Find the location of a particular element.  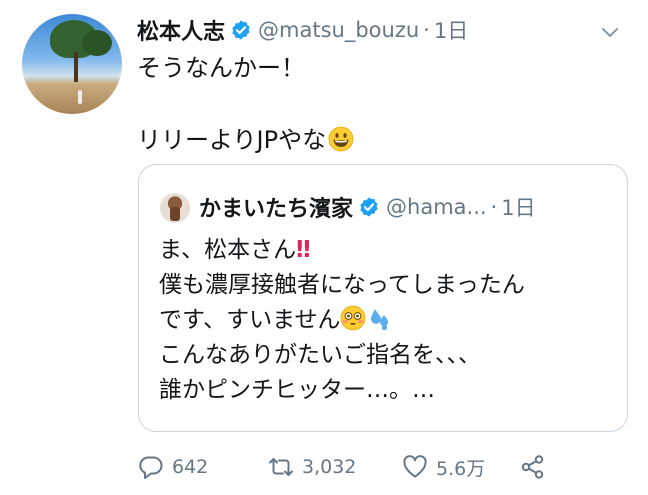

chevron-down-icon is located at coordinates (610, 32).